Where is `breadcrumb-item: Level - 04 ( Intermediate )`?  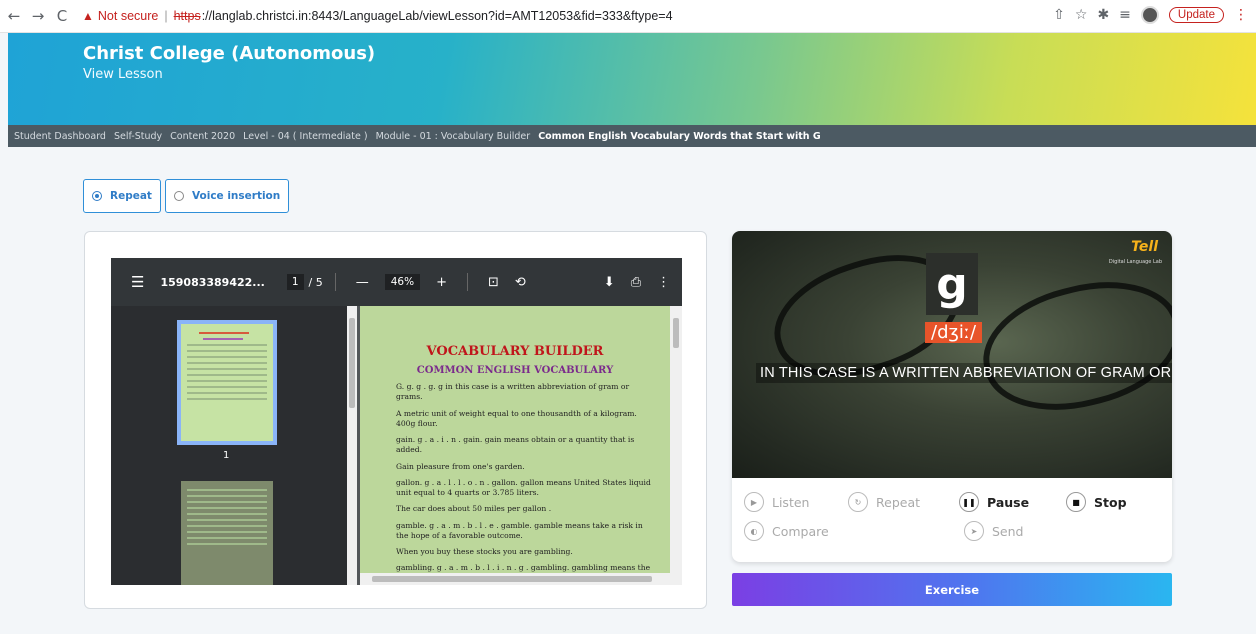
breadcrumb-item: Level - 04 ( Intermediate ) is located at coordinates (305, 136).